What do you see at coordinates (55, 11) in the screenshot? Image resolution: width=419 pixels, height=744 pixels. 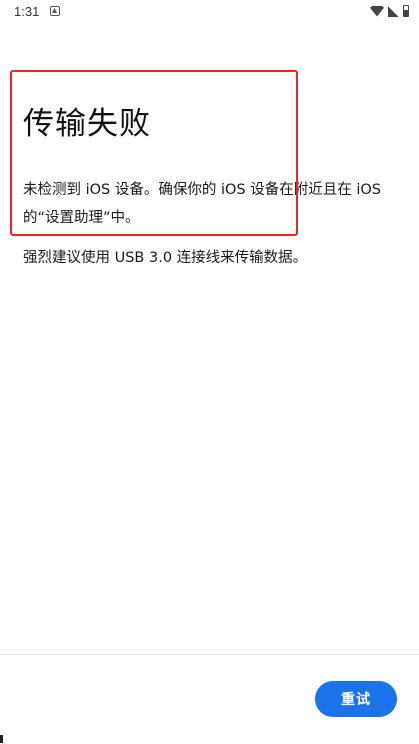 I see `notification-icon` at bounding box center [55, 11].